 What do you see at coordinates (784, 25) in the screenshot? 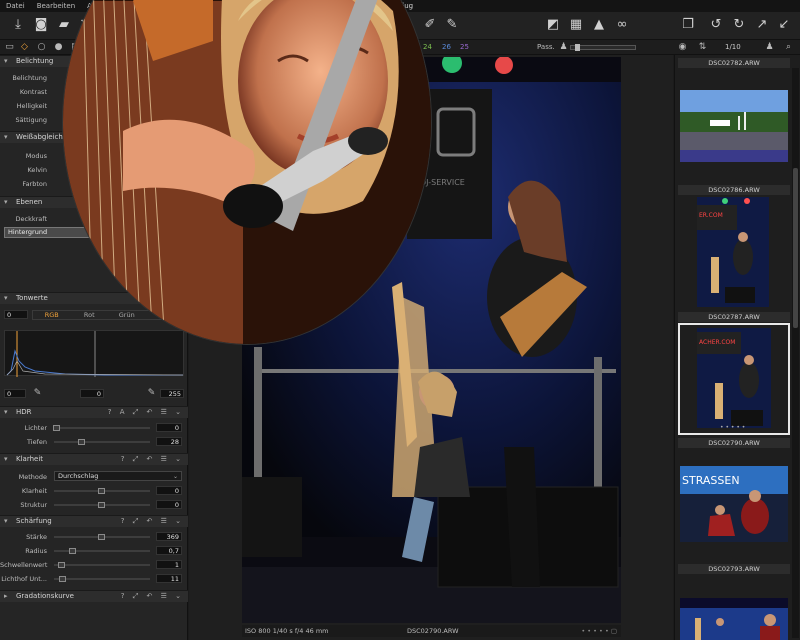
I see `collapse-icon: ↙` at bounding box center [784, 25].